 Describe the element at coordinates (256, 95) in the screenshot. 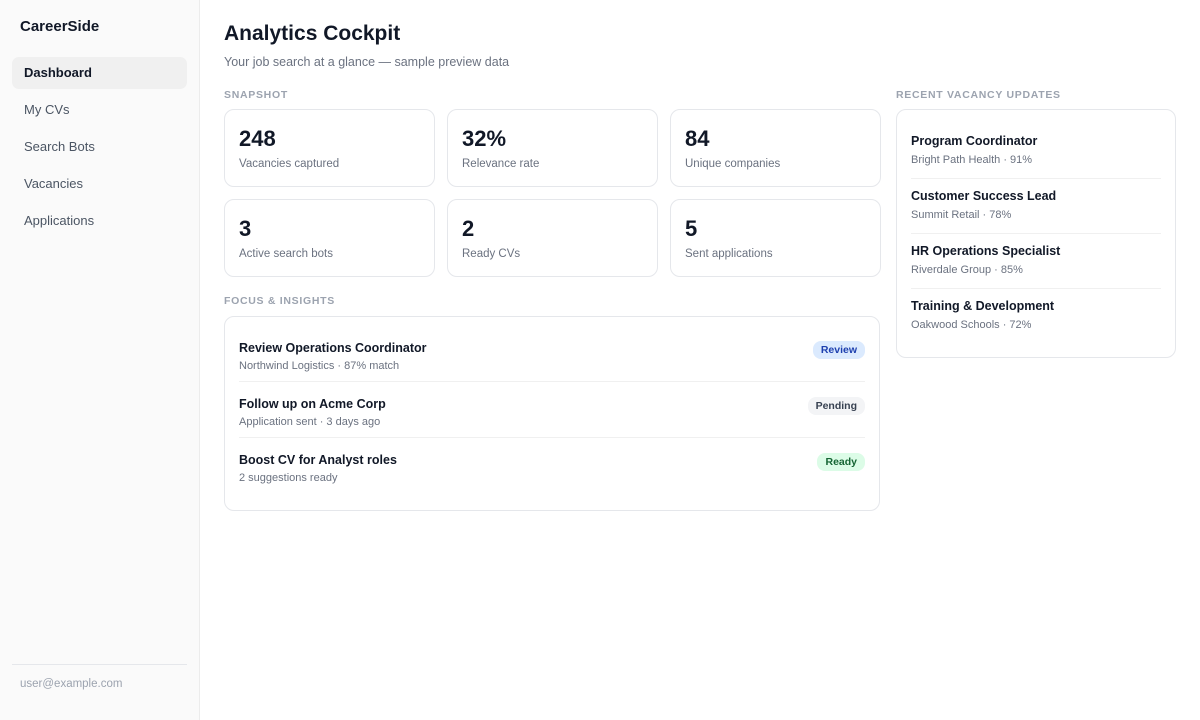

I see `snapshot-label: SNAPSHOT` at that location.